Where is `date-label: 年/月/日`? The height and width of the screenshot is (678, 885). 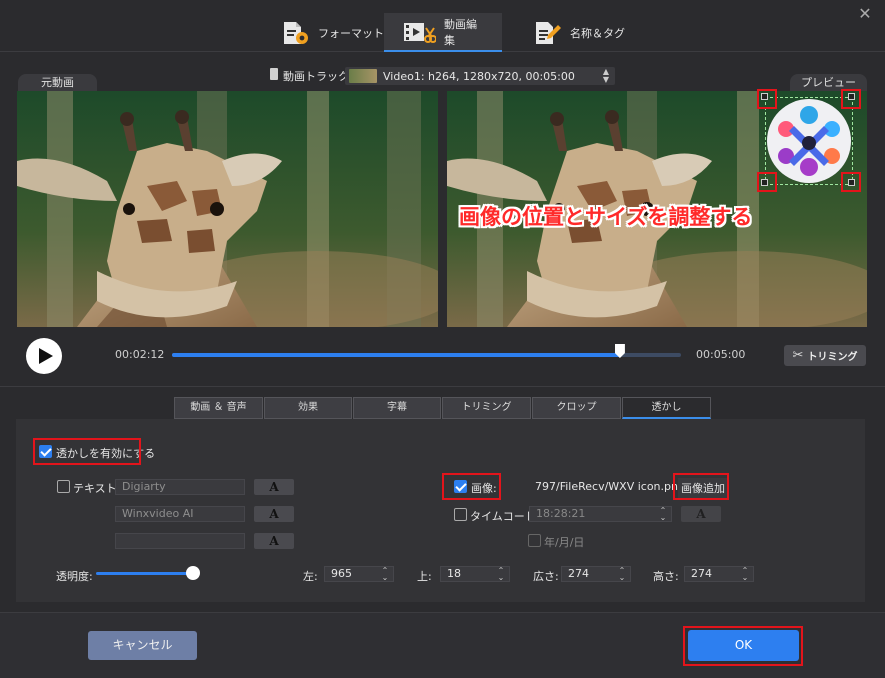
date-label: 年/月/日 is located at coordinates (564, 542).